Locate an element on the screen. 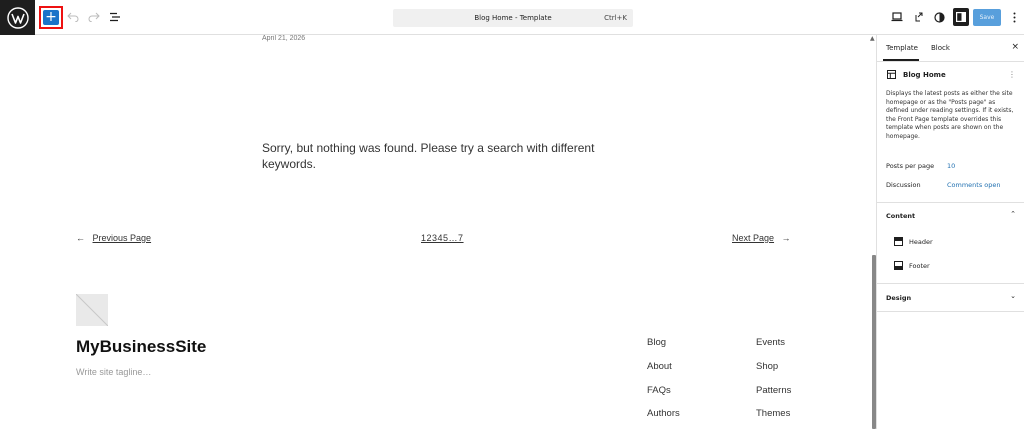 This screenshot has height=429, width=1024. footer-link-shop: Shop is located at coordinates (767, 366).